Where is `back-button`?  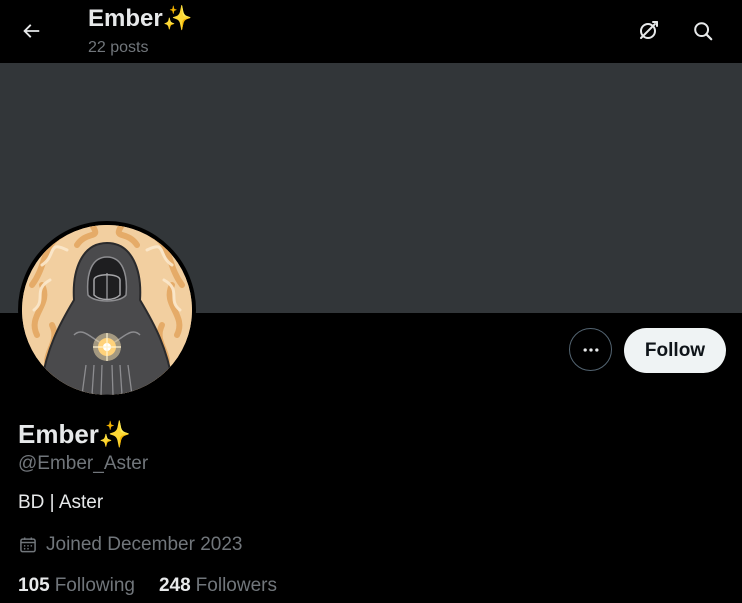
back-button is located at coordinates (31, 31).